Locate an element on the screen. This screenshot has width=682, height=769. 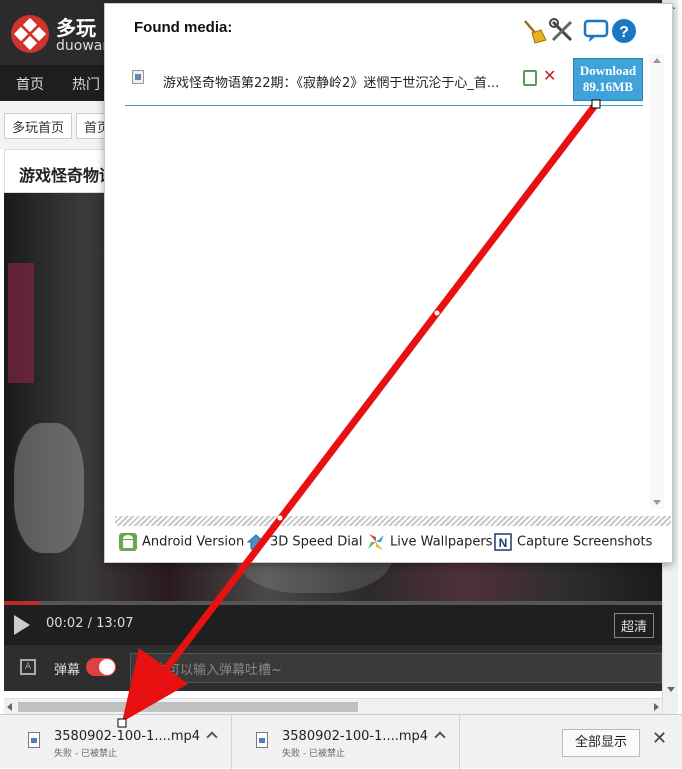
capture-screenshots-link: N Capture Screenshots is located at coordinates (572, 542).